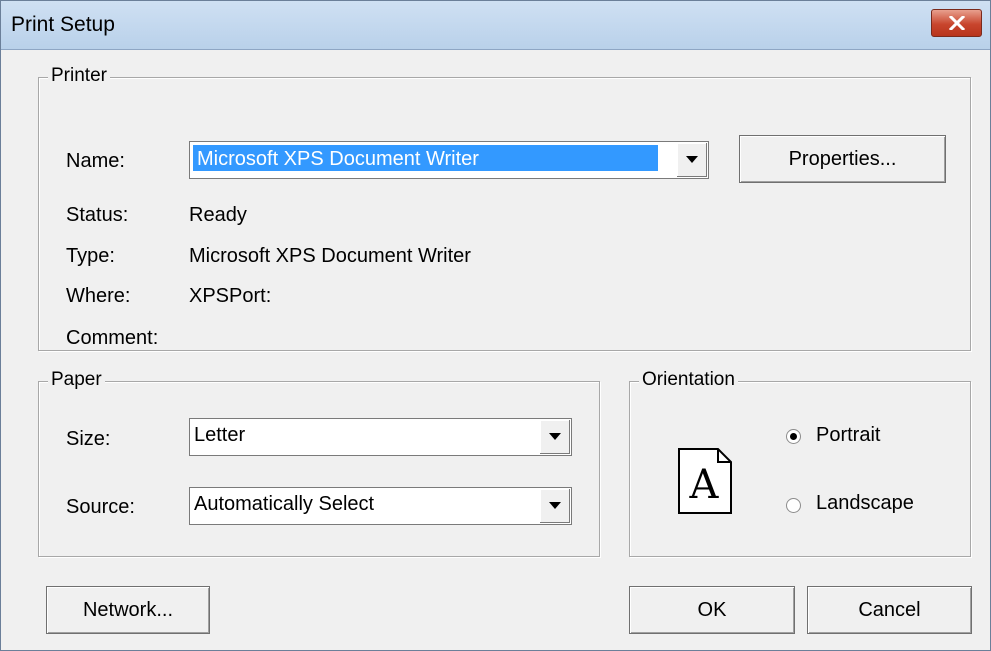 This screenshot has height=651, width=991. Describe the element at coordinates (95, 161) in the screenshot. I see `printer-name-label: Name:` at that location.